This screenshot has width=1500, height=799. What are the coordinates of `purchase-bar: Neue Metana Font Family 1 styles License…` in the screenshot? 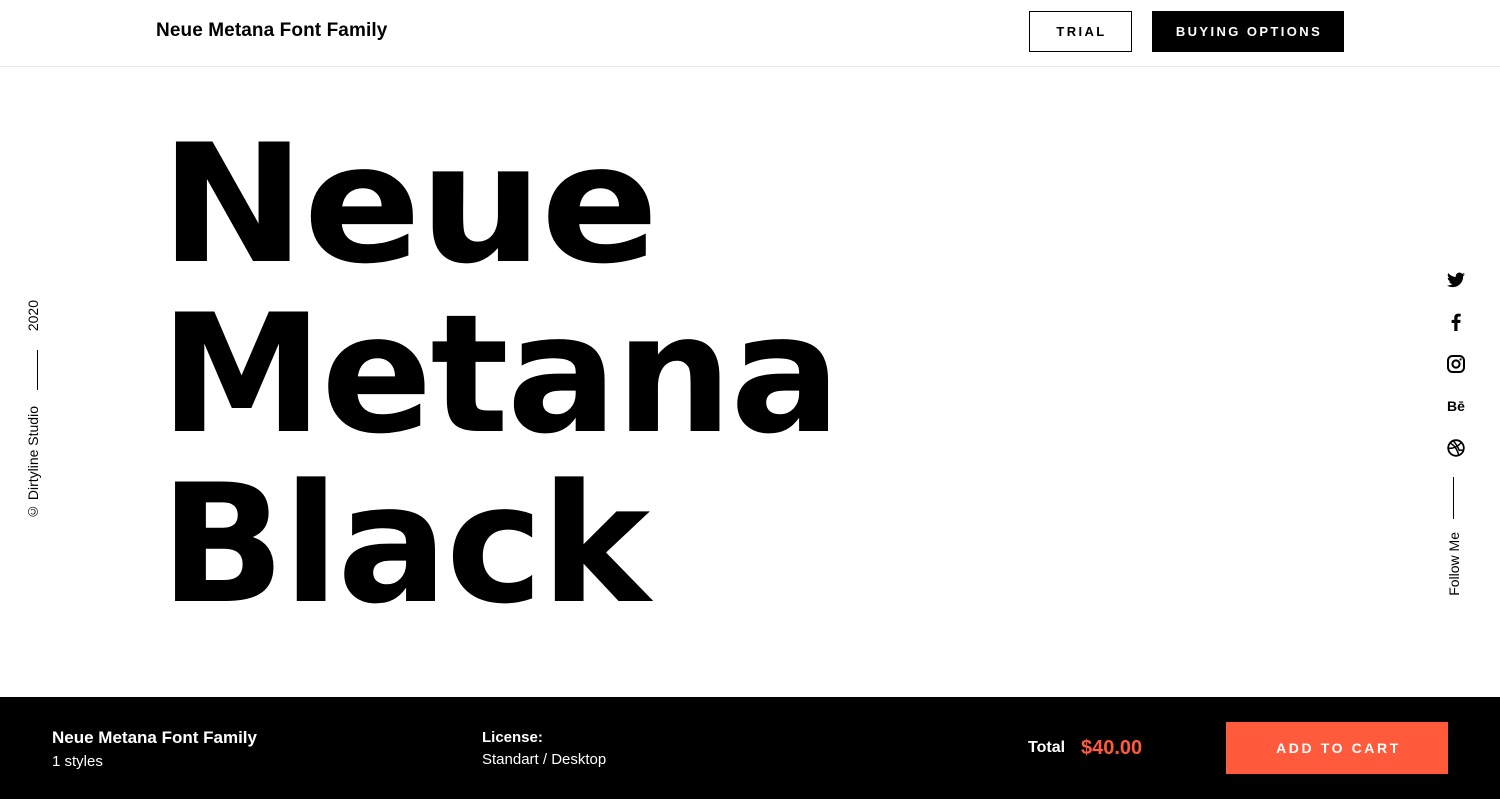 It's located at (750, 748).